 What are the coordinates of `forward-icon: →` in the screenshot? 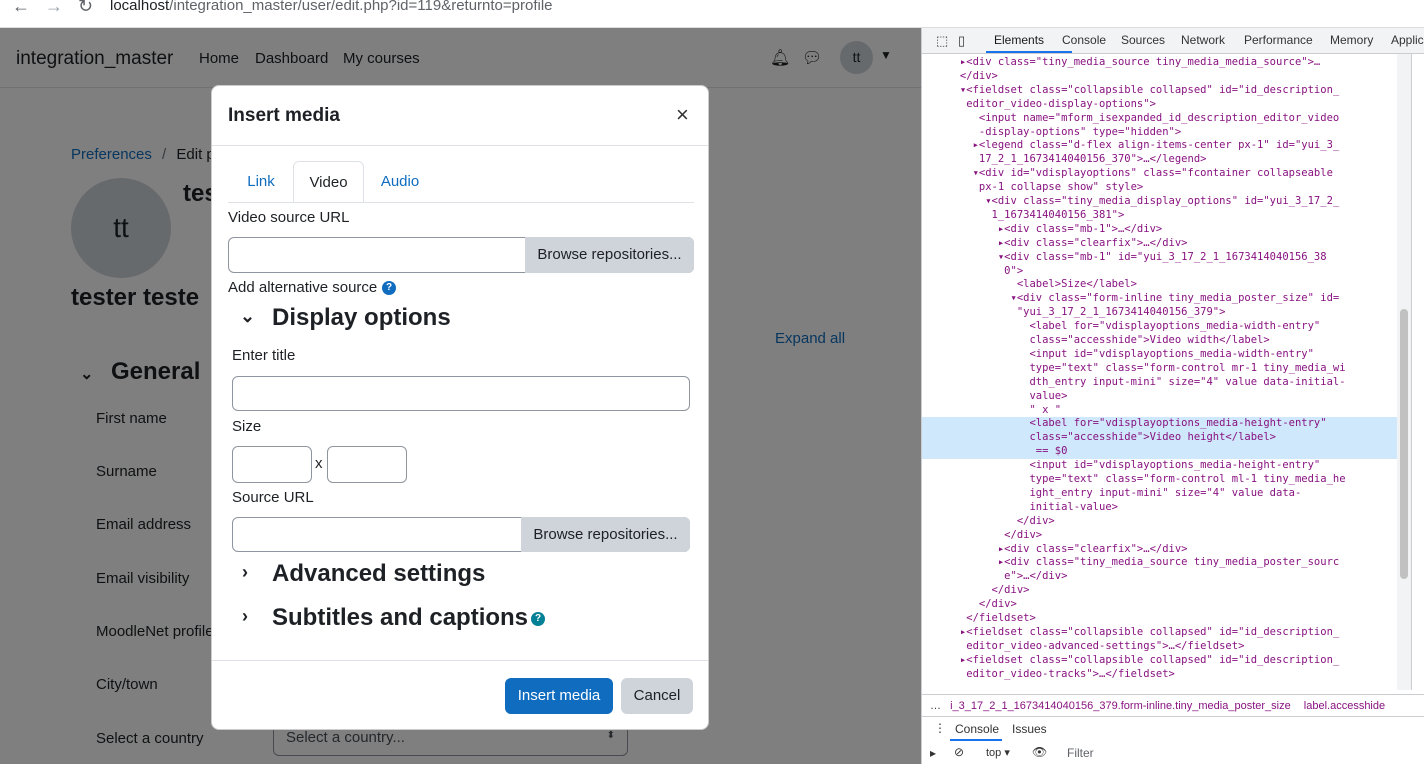 It's located at (54, 8).